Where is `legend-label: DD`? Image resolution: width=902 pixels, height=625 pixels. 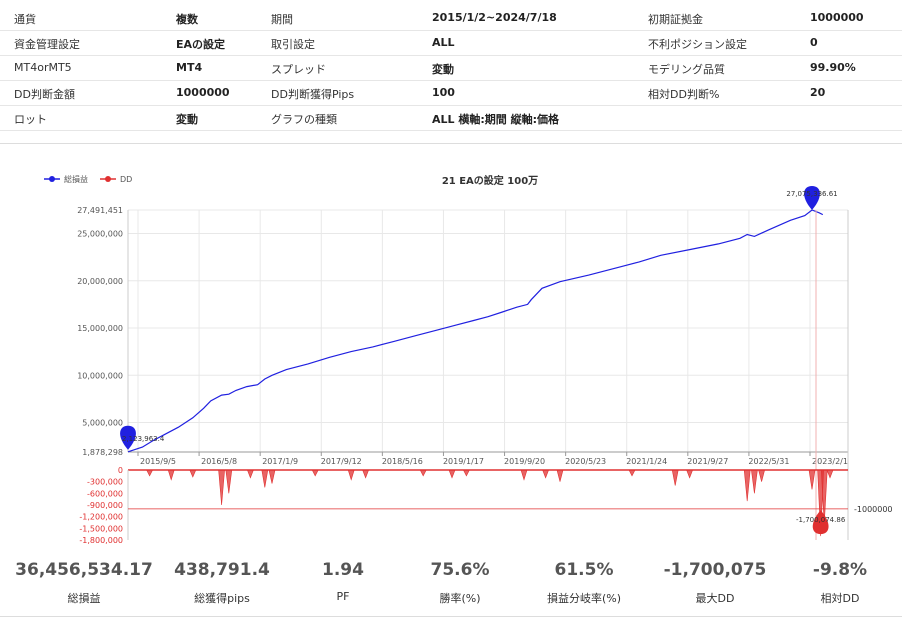
legend-label: DD is located at coordinates (126, 179).